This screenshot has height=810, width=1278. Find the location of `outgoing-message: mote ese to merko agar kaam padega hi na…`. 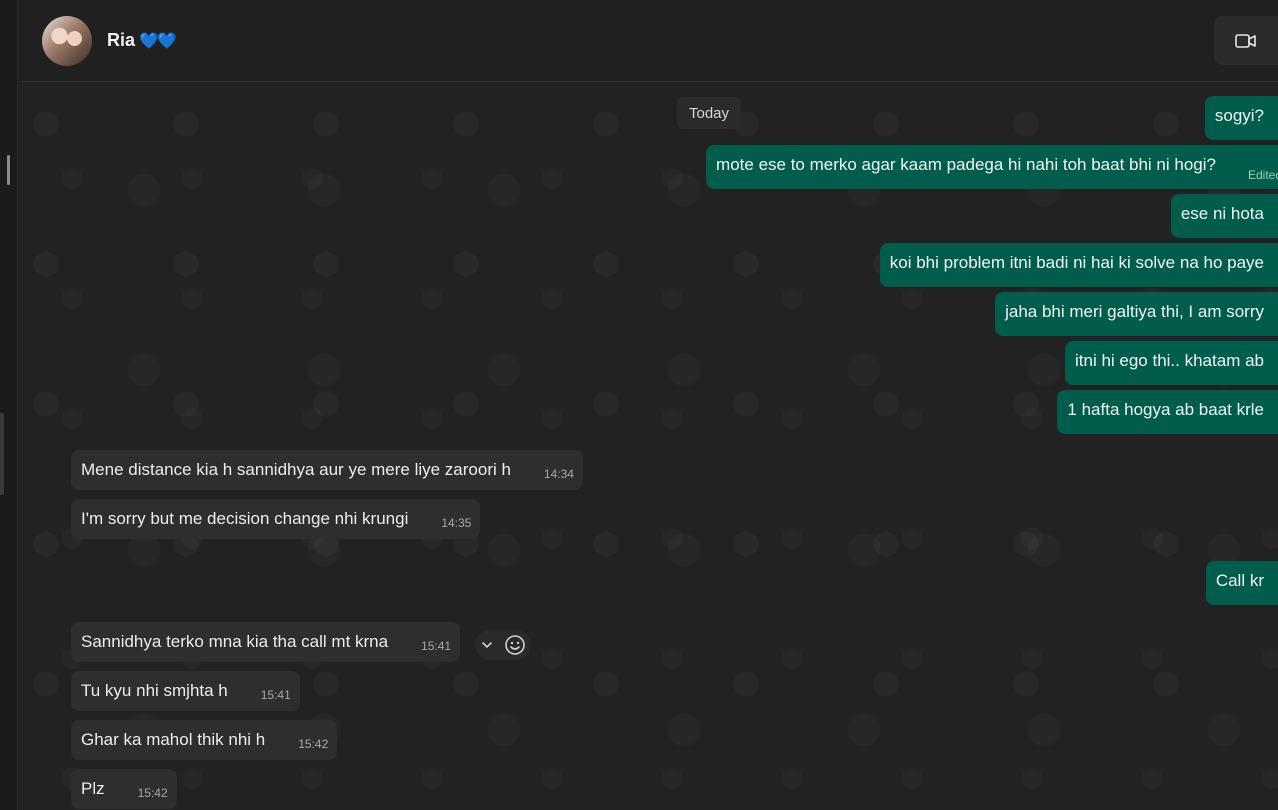

outgoing-message: mote ese to merko agar kaam padega hi na… is located at coordinates (992, 167).